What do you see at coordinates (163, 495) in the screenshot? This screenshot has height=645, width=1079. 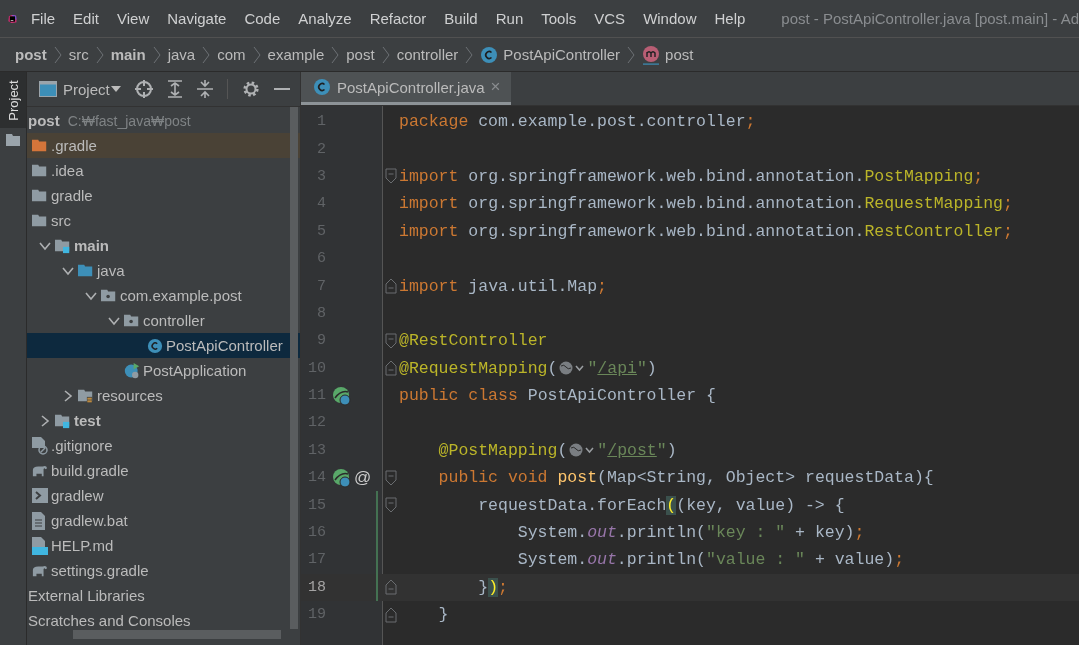 I see `tree-item: gradlew` at bounding box center [163, 495].